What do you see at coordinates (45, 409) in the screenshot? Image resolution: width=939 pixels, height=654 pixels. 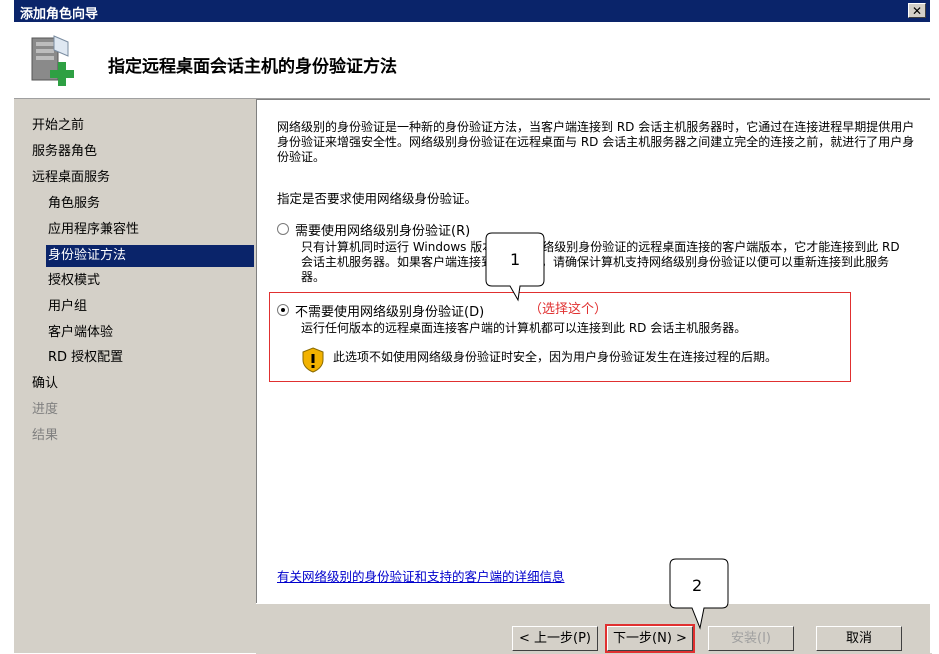 I see `nav-step-progress: 进度` at bounding box center [45, 409].